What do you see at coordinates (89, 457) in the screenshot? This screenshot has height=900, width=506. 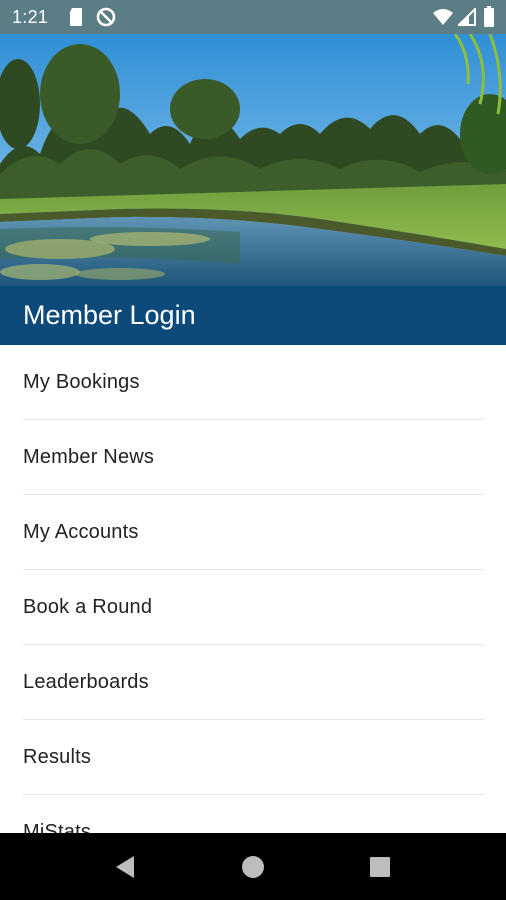 I see `menu-item-label: Member News` at bounding box center [89, 457].